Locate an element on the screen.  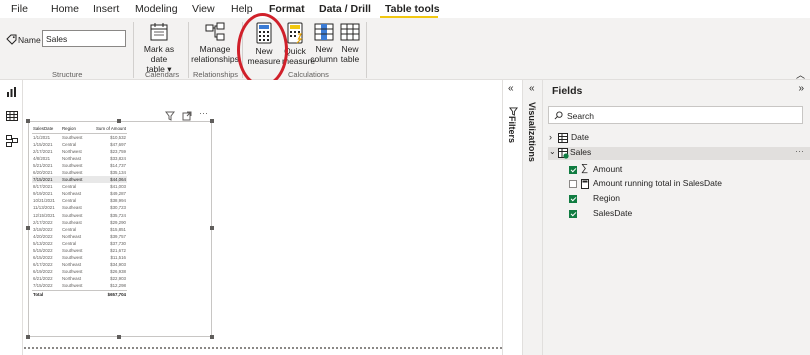
table-row: 9/19/2021 Northeast $49,287 is located at coordinates (79, 193).